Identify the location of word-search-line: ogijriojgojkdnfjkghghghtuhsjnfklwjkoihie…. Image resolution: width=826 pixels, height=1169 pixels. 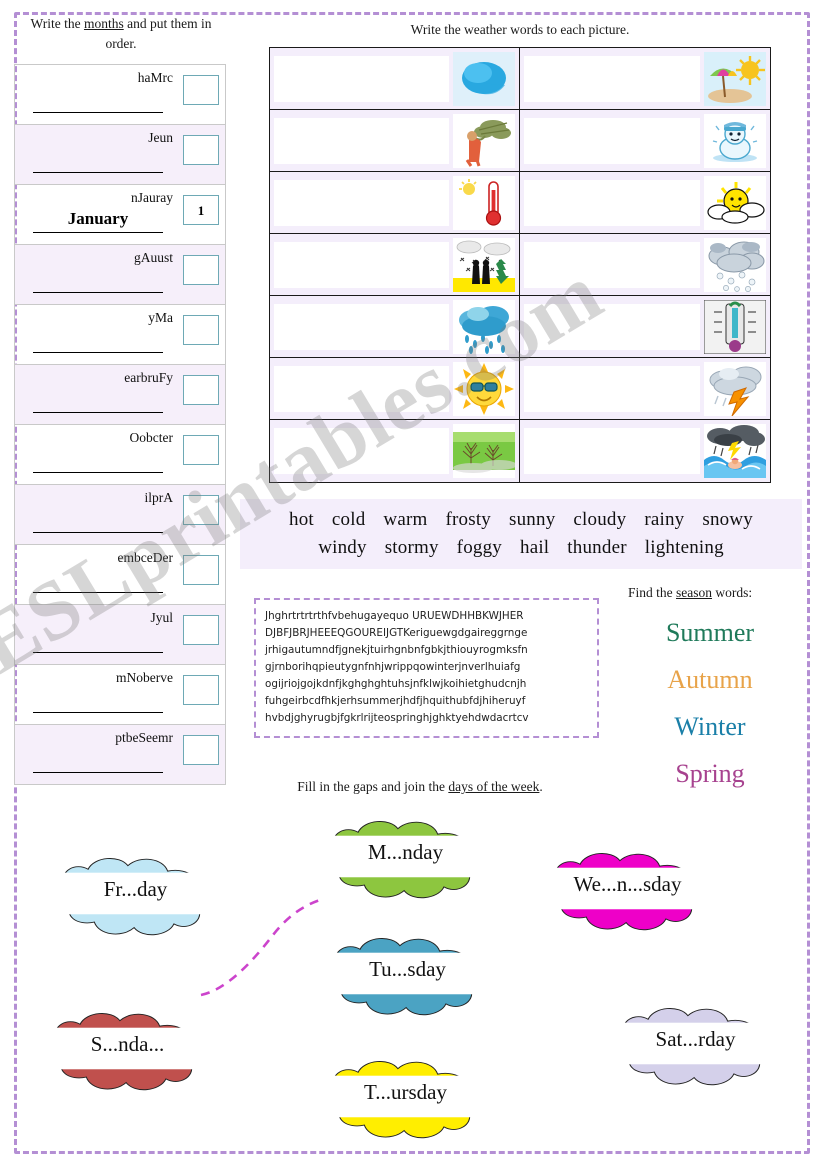
(426, 684).